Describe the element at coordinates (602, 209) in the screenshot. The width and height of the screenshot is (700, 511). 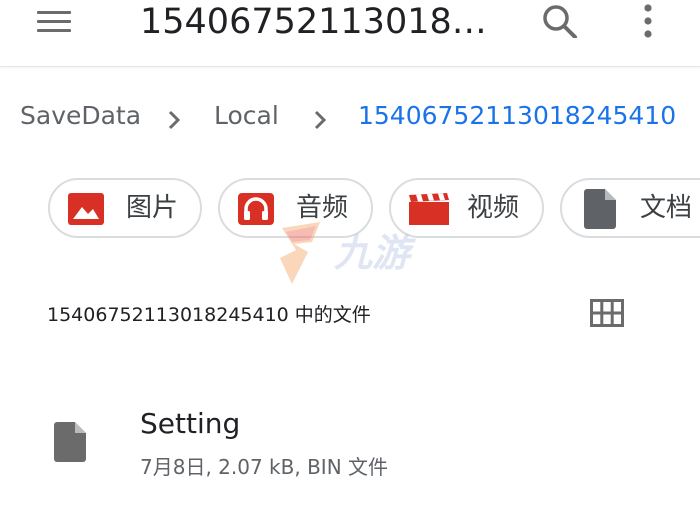
I see `document-icon` at that location.